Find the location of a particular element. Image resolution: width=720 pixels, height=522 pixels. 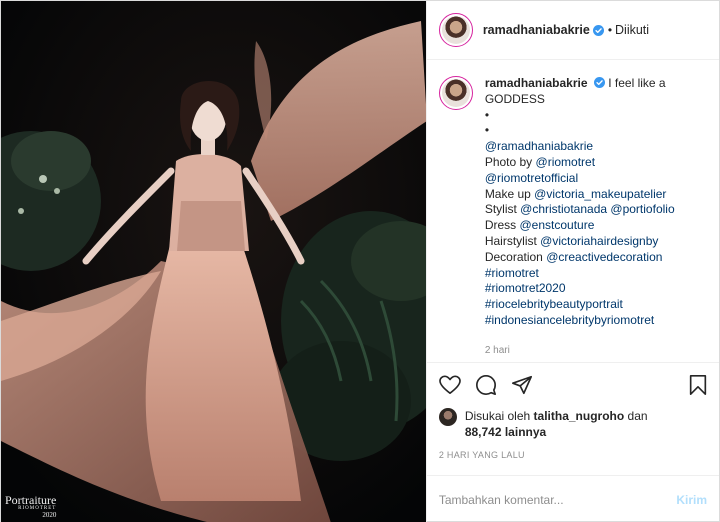

caption-verified-badge-icon is located at coordinates (599, 82).